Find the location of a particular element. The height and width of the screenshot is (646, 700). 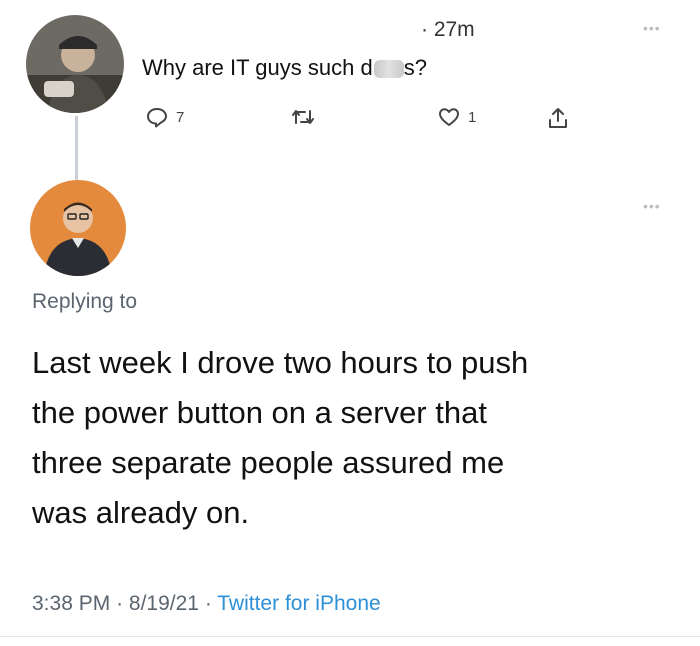

parent-timestamp: · 27m is located at coordinates (448, 30).